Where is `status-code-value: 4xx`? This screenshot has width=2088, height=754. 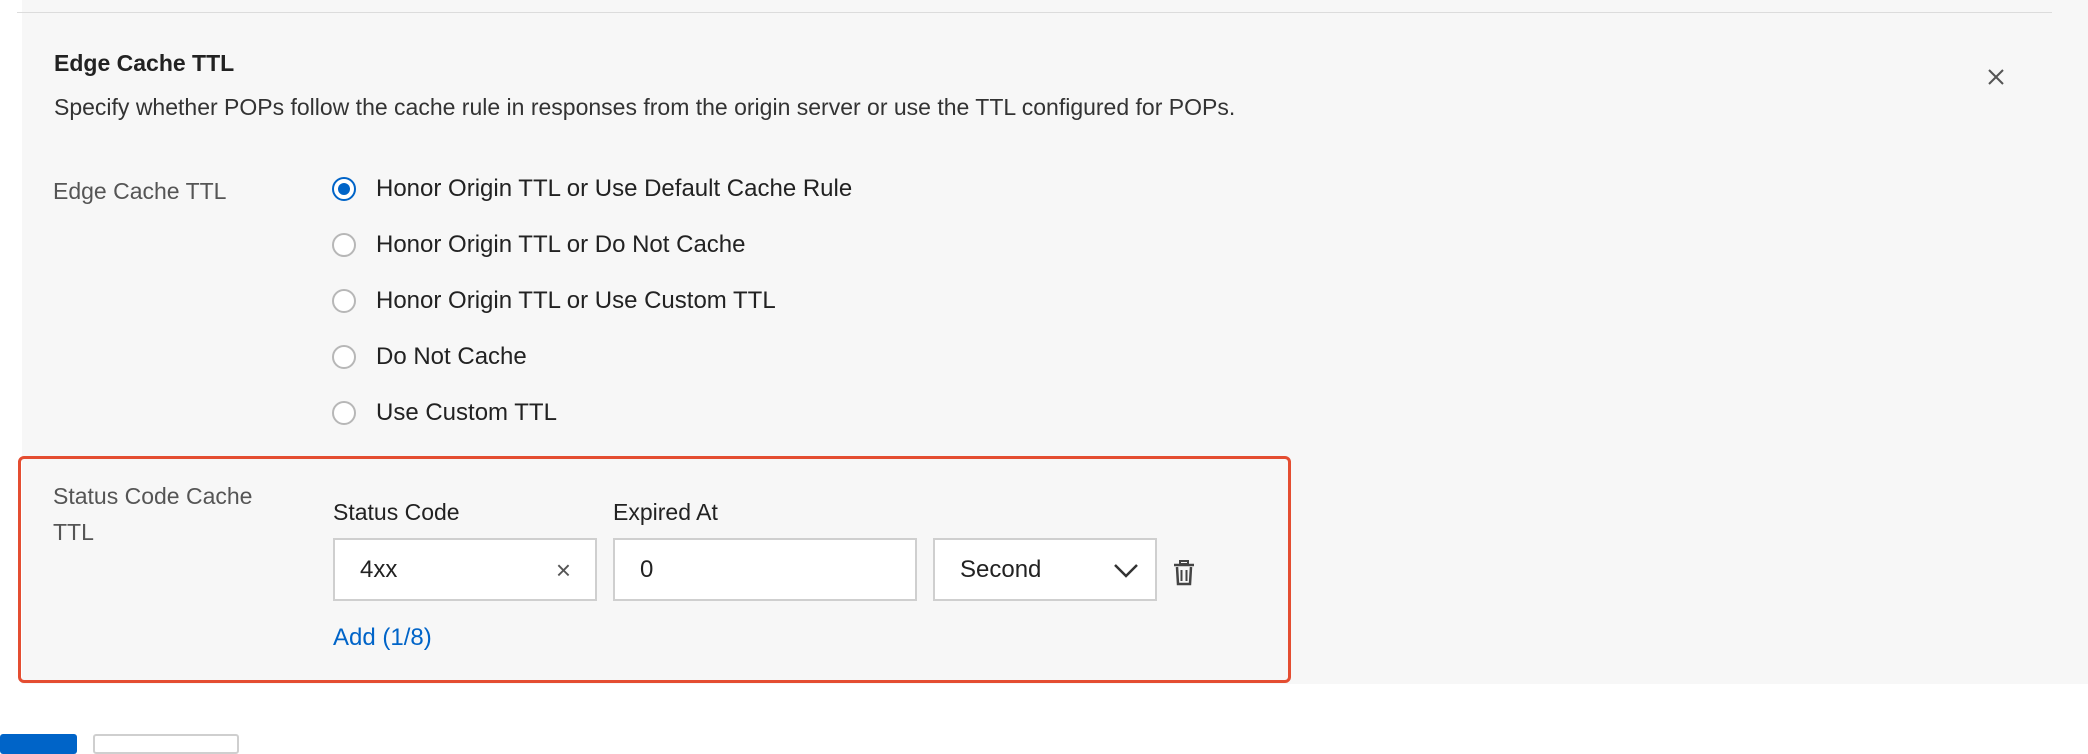 status-code-value: 4xx is located at coordinates (379, 569).